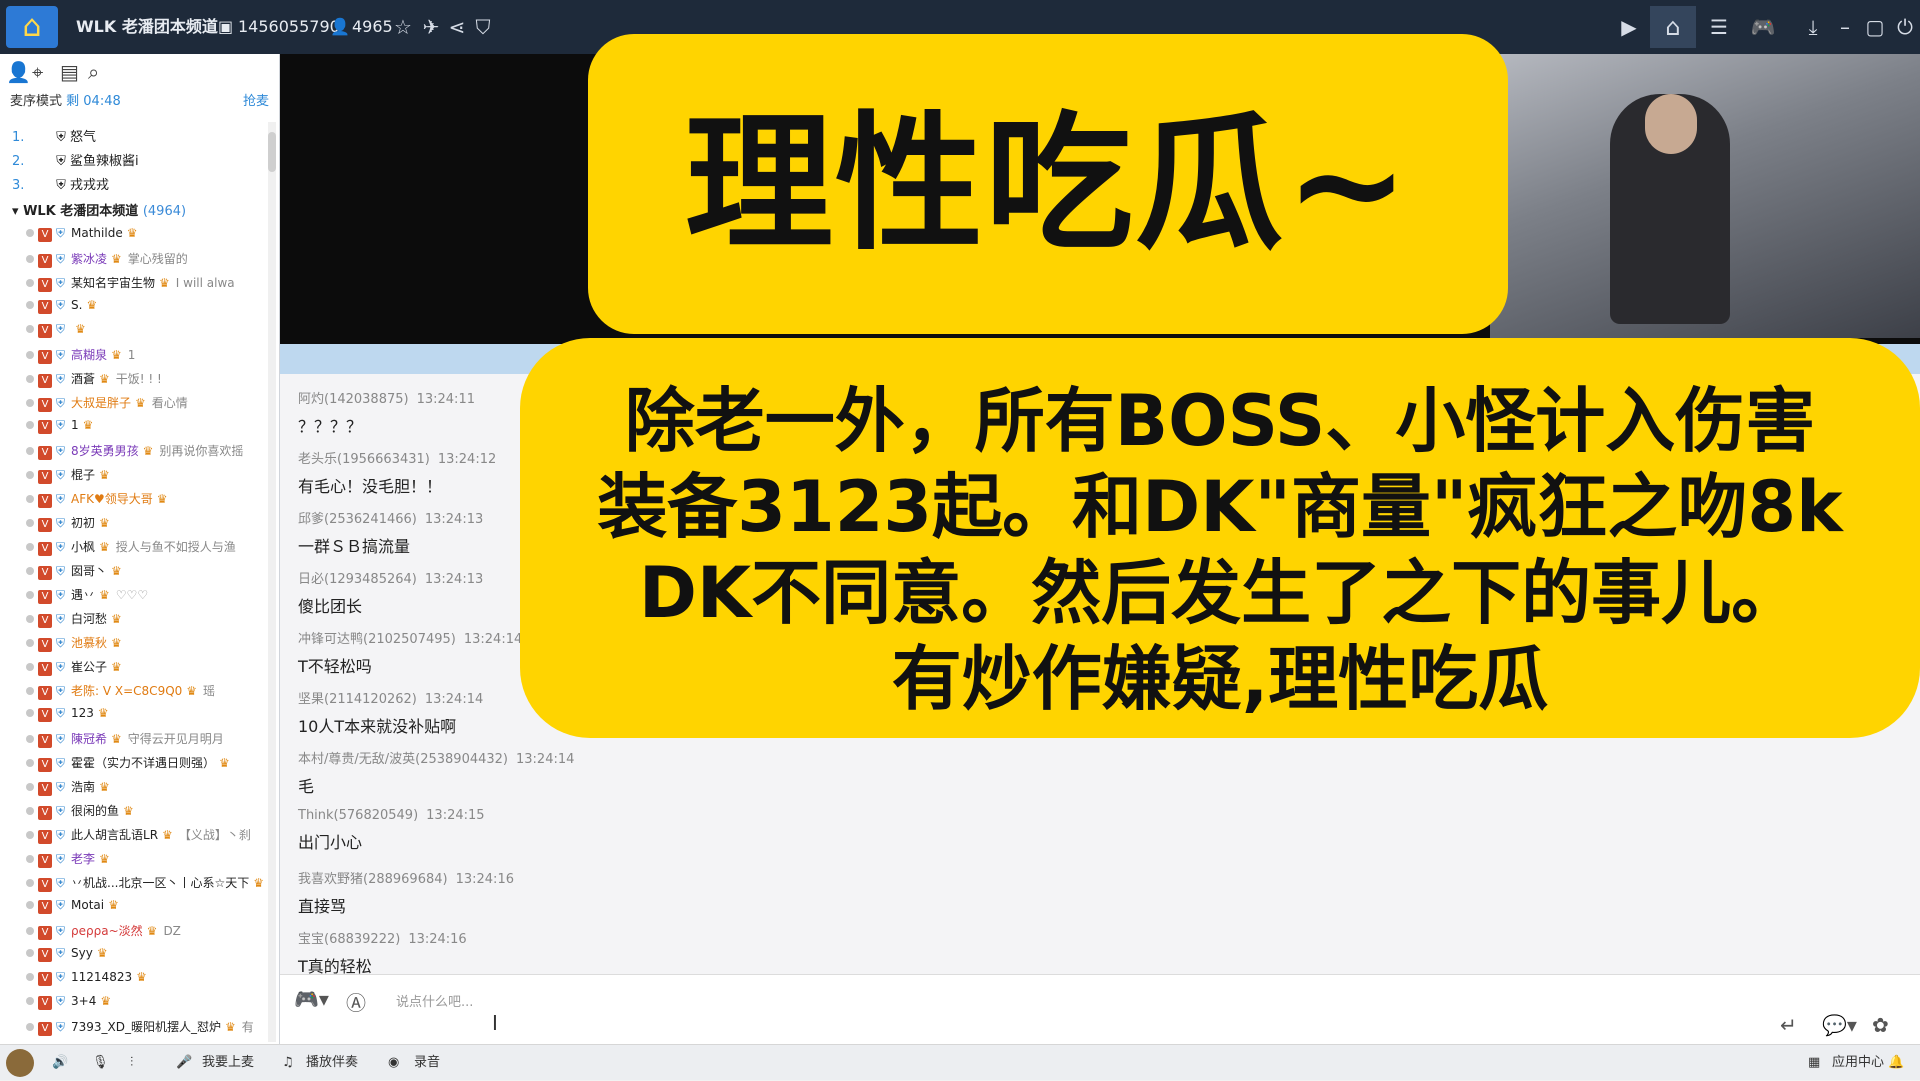 This screenshot has height=1081, width=1920. Describe the element at coordinates (151, 428) in the screenshot. I see `member-row: V ⛨ 1 ♛` at that location.